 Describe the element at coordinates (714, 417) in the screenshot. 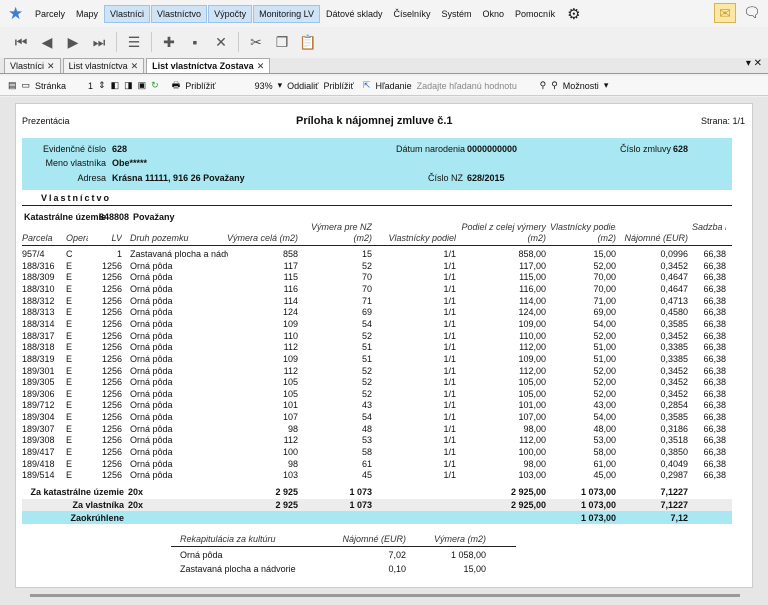

I see `table-cell: 66,38` at that location.